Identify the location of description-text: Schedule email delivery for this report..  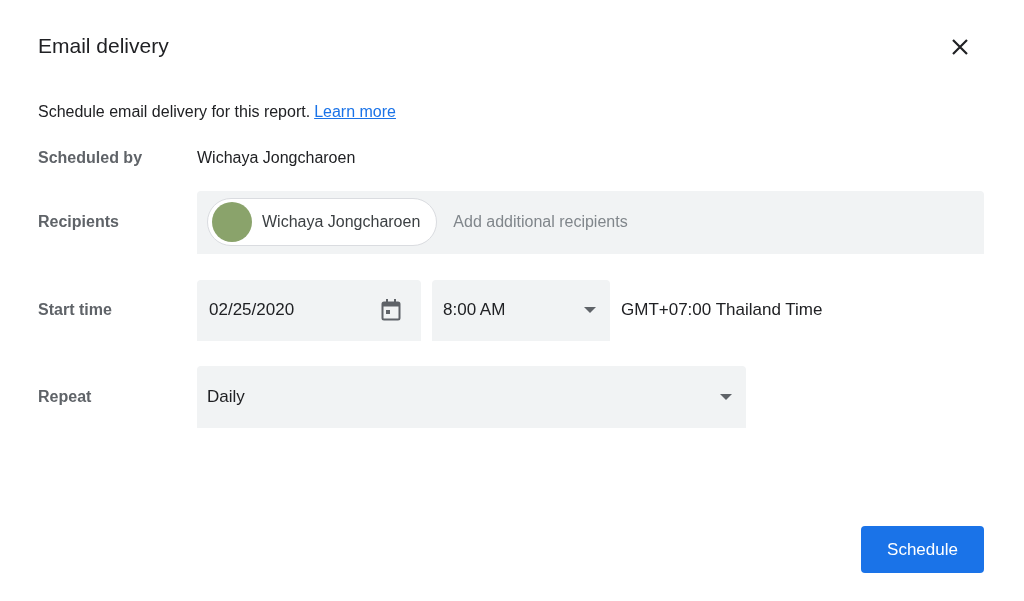
(174, 111).